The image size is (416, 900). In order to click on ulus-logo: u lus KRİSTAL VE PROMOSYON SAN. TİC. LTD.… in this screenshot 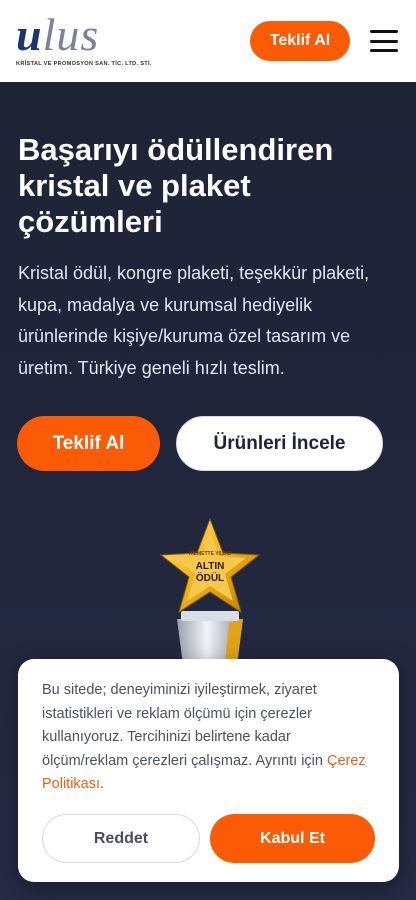, I will do `click(84, 38)`.